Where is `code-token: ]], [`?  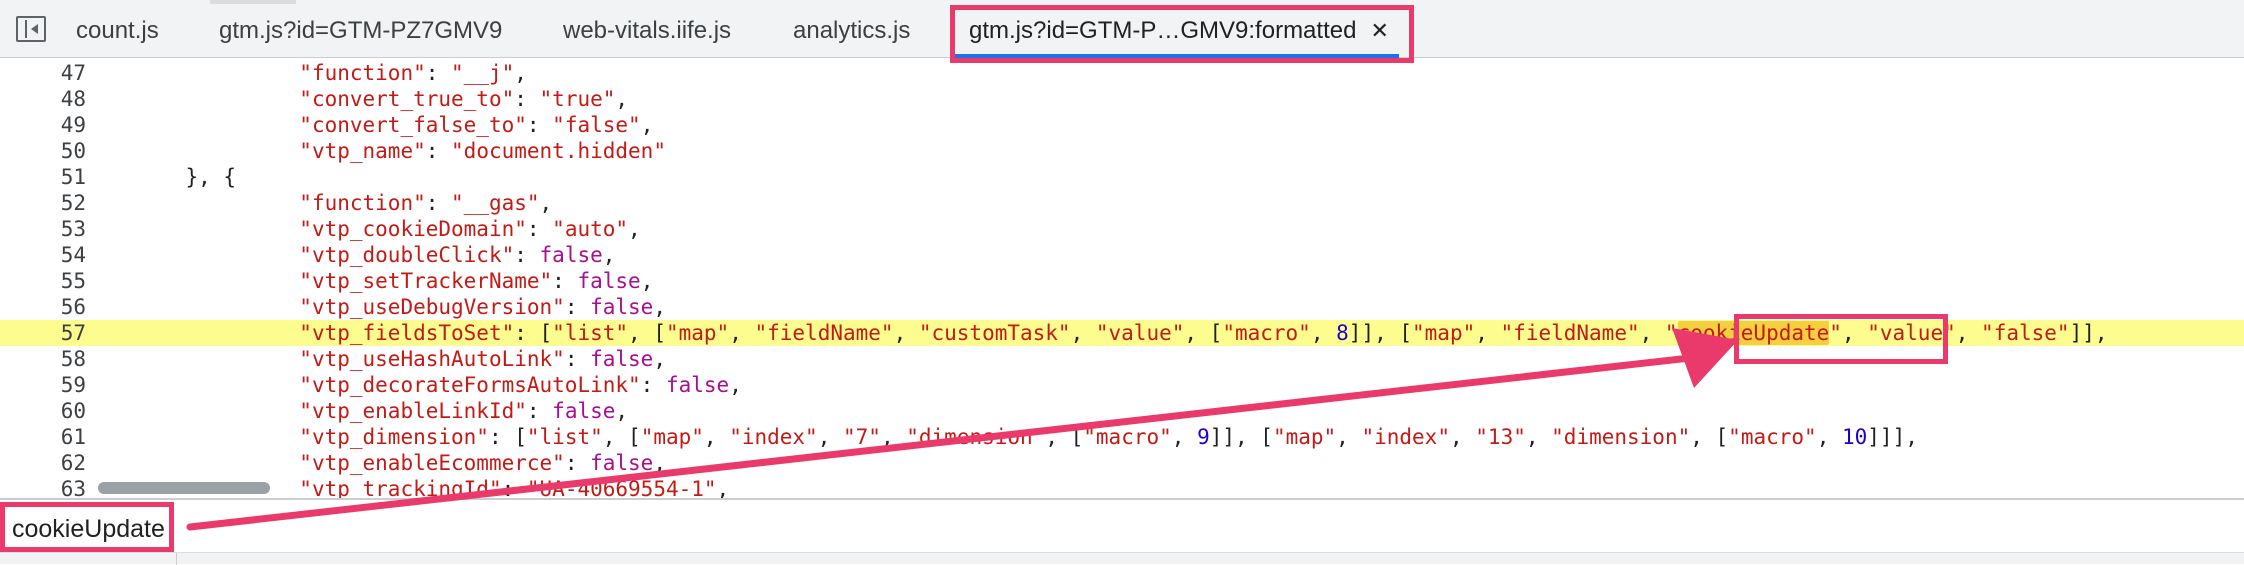
code-token: ]], [ is located at coordinates (1380, 333).